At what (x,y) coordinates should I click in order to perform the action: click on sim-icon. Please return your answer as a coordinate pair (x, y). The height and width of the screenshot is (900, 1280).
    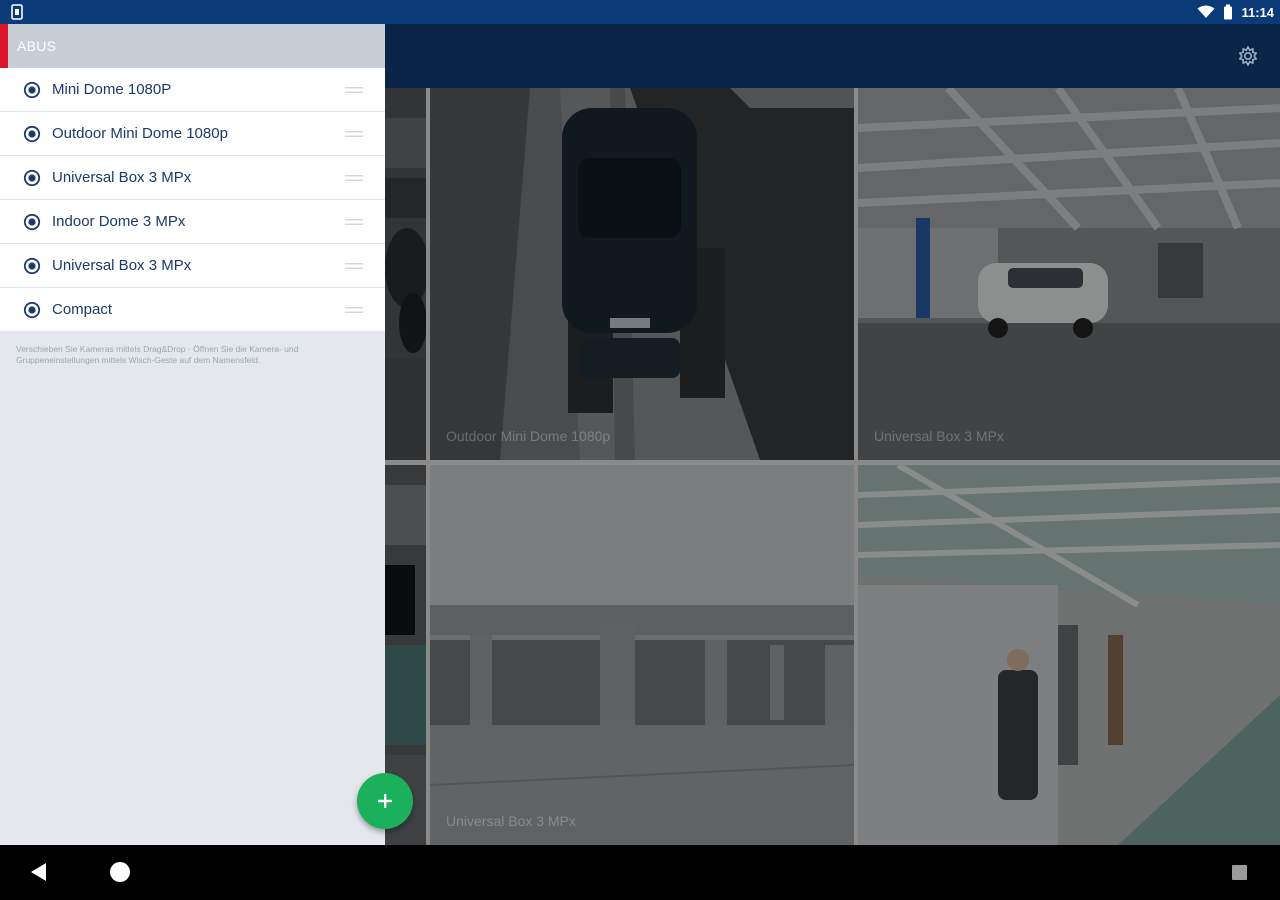
    Looking at the image, I should click on (17, 12).